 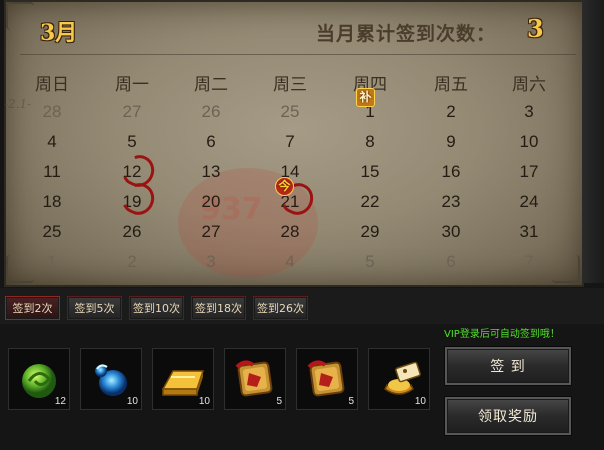 I want to click on calendar-day-other-month: 7, so click(x=529, y=261).